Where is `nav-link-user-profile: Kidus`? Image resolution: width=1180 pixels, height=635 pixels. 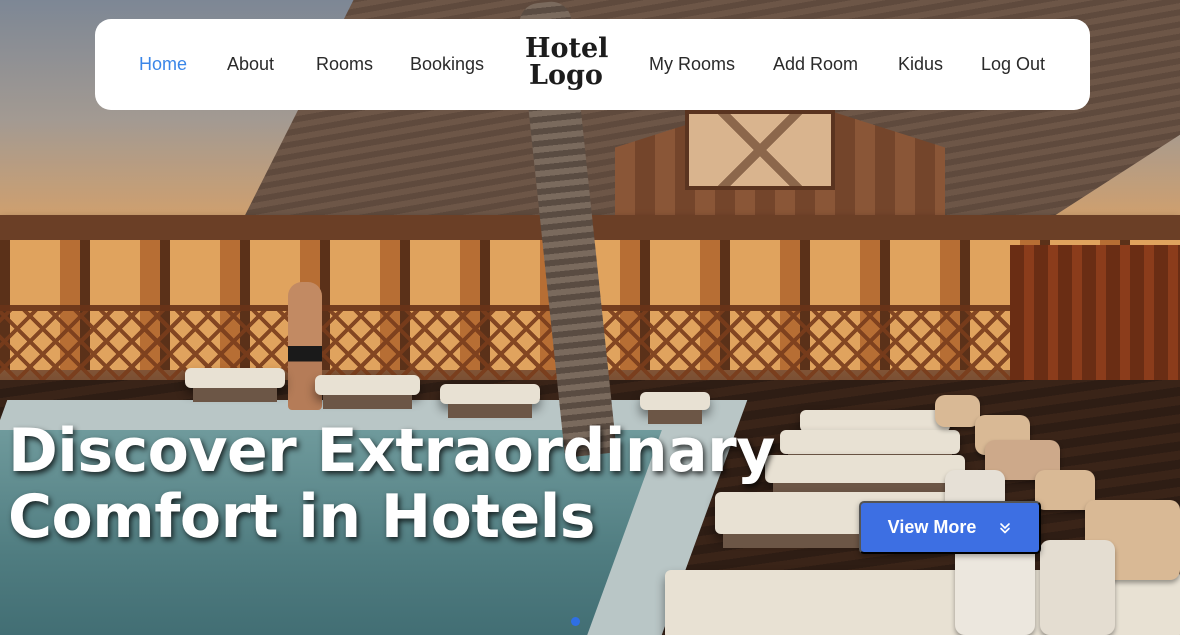 nav-link-user-profile: Kidus is located at coordinates (920, 64).